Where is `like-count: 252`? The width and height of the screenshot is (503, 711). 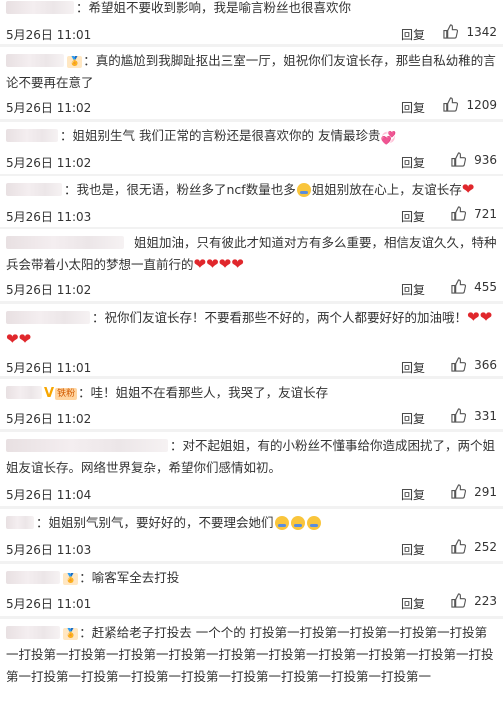
like-count: 252 is located at coordinates (485, 546).